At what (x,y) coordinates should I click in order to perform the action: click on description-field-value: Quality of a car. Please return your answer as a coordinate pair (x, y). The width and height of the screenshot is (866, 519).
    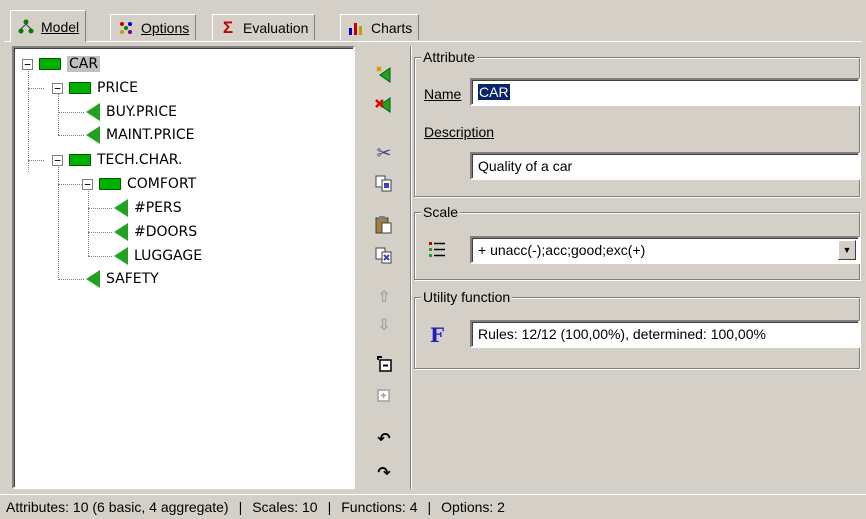
    Looking at the image, I should click on (525, 166).